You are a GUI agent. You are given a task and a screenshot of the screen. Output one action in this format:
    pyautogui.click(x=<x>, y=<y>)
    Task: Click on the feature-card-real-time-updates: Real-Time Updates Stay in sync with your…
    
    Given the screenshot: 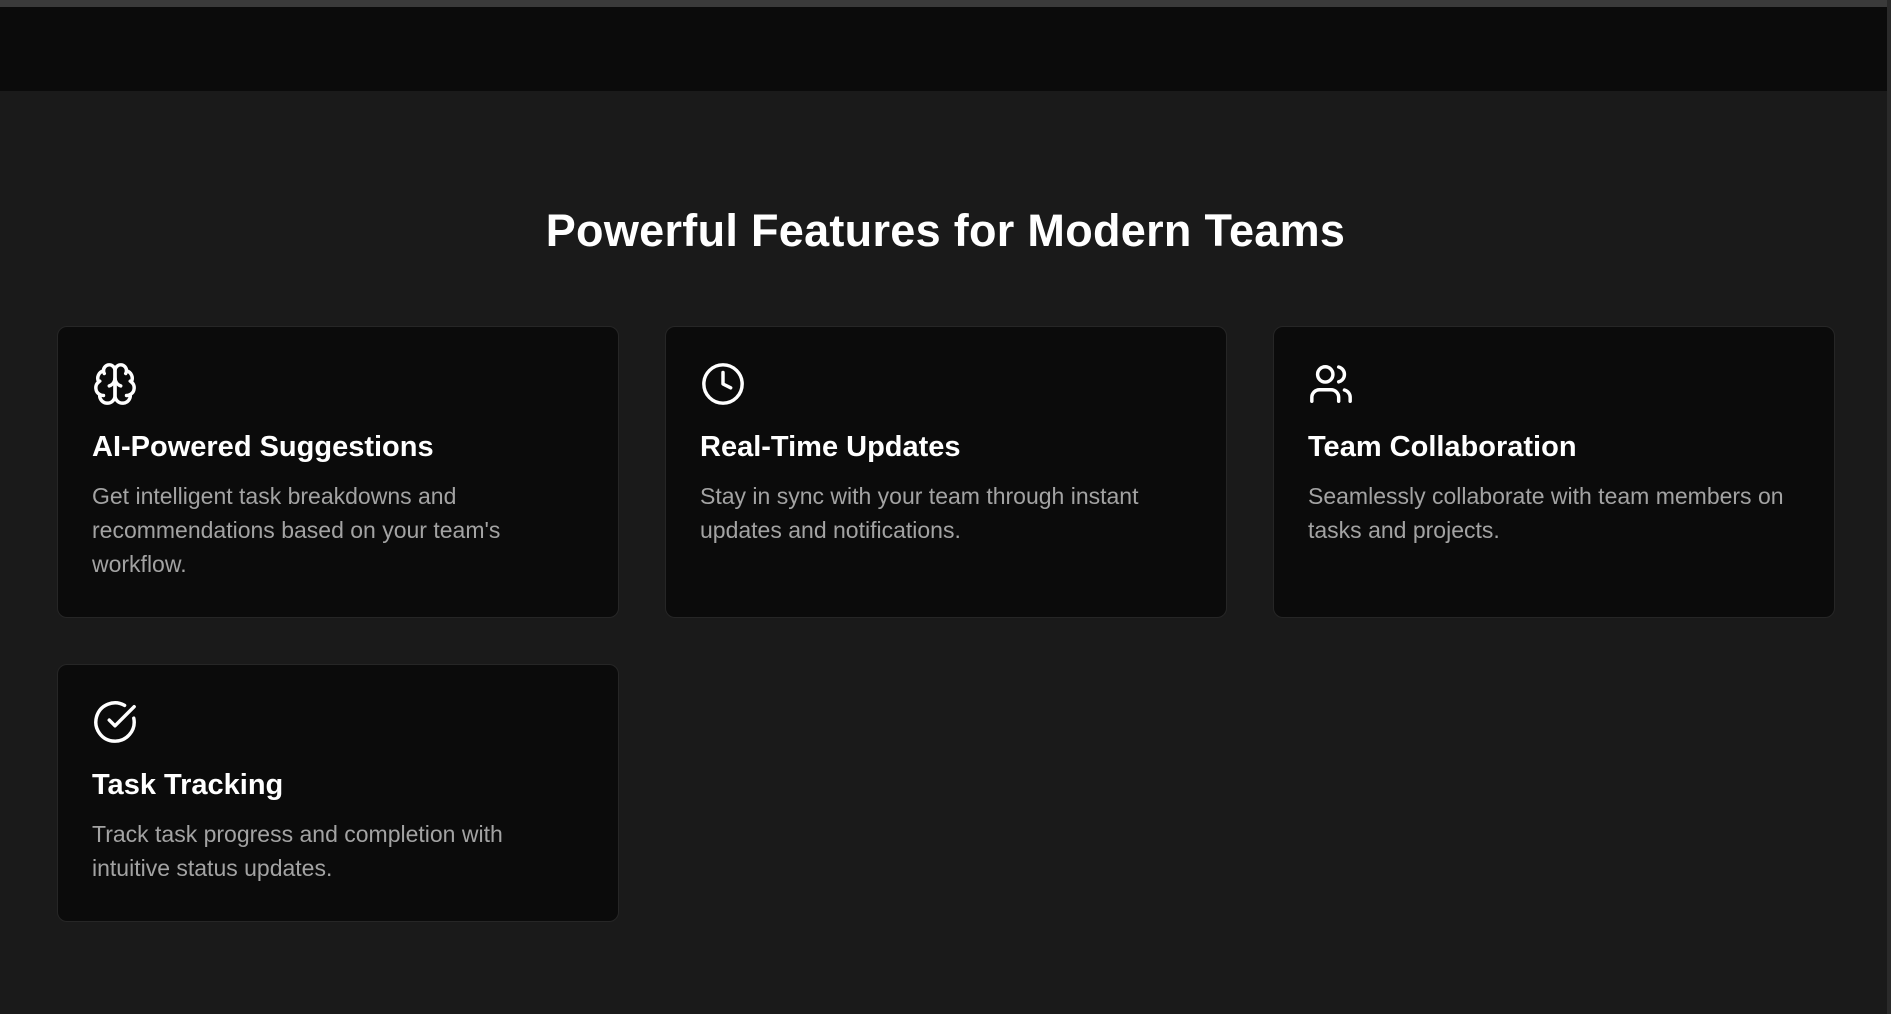 What is the action you would take?
    pyautogui.click(x=946, y=472)
    